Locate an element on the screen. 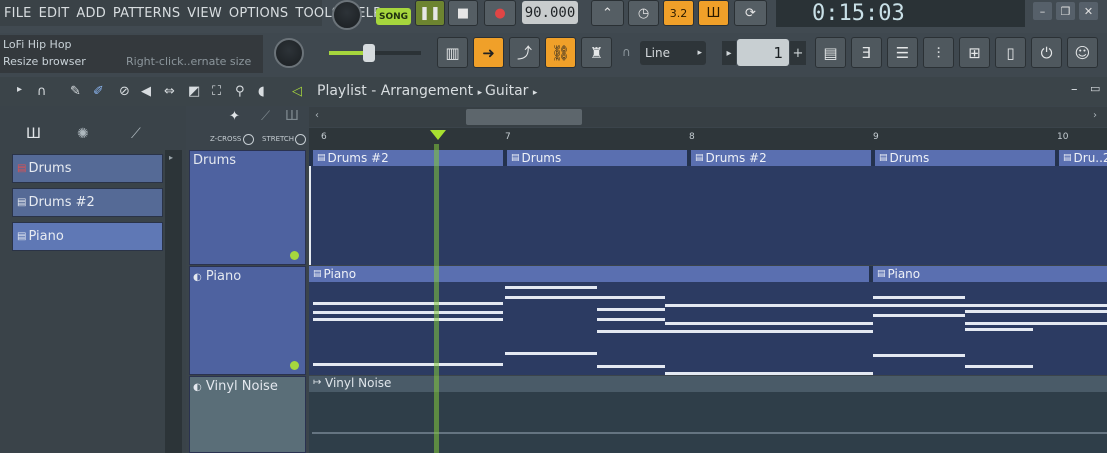 Image resolution: width=1107 pixels, height=453 pixels. master-pitch-knob is located at coordinates (289, 53).